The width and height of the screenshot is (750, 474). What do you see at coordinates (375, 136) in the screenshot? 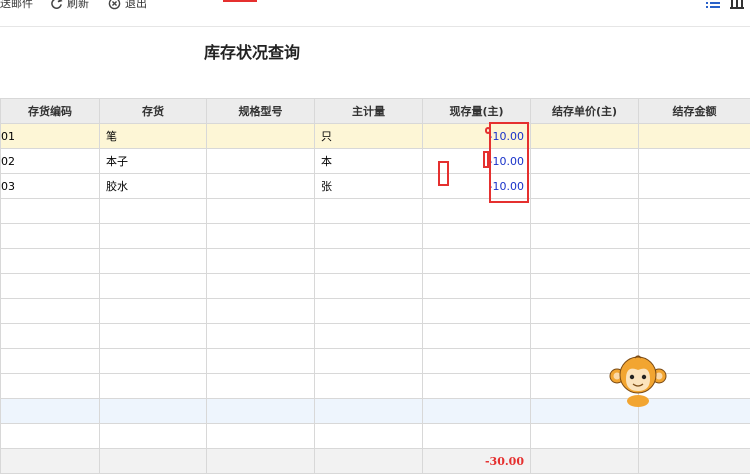
I see `table-row: 01 笔 只 -10.00` at bounding box center [375, 136].